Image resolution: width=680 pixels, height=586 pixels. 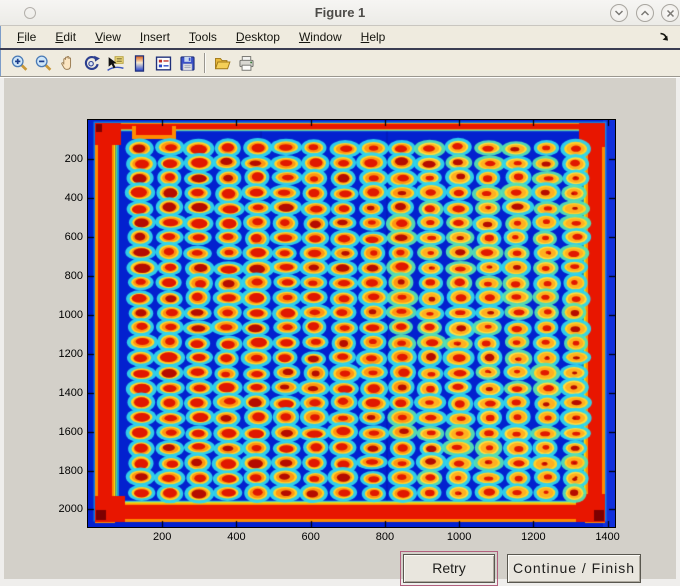 I want to click on close-icon, so click(x=670, y=13).